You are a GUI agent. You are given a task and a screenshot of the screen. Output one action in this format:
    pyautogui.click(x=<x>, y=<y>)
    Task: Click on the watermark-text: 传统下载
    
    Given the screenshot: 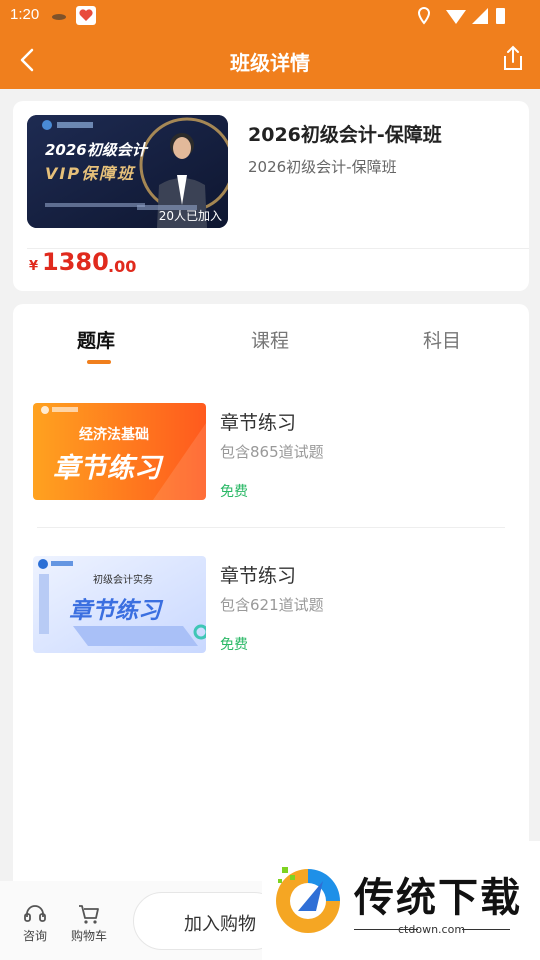 What is the action you would take?
    pyautogui.click(x=438, y=898)
    